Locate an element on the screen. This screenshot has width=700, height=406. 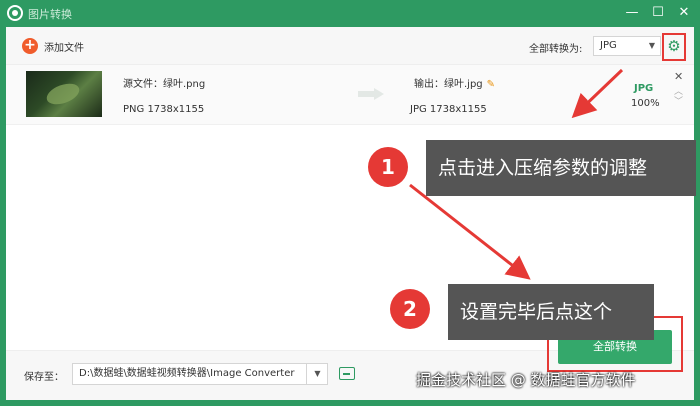
watermark-text: 掘金技术社区 @ 数据蛙官方软件 is located at coordinates (526, 380).